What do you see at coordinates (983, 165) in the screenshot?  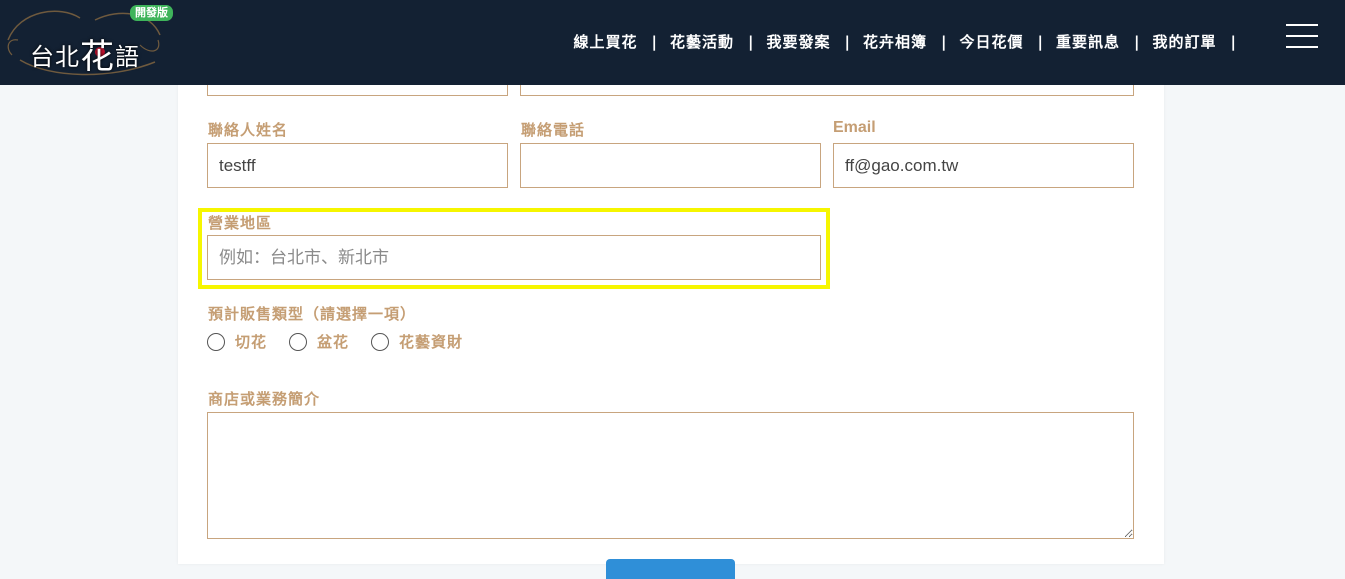 I see `email-input` at bounding box center [983, 165].